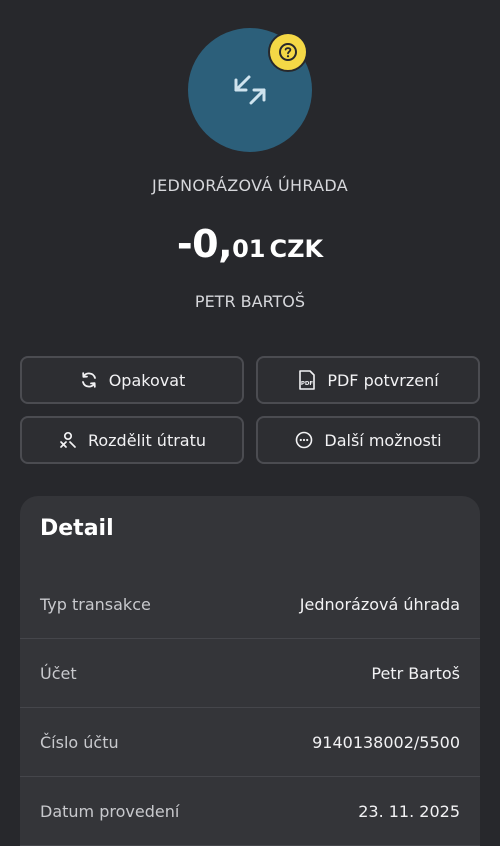 This screenshot has height=846, width=500. What do you see at coordinates (88, 380) in the screenshot?
I see `refresh-icon` at bounding box center [88, 380].